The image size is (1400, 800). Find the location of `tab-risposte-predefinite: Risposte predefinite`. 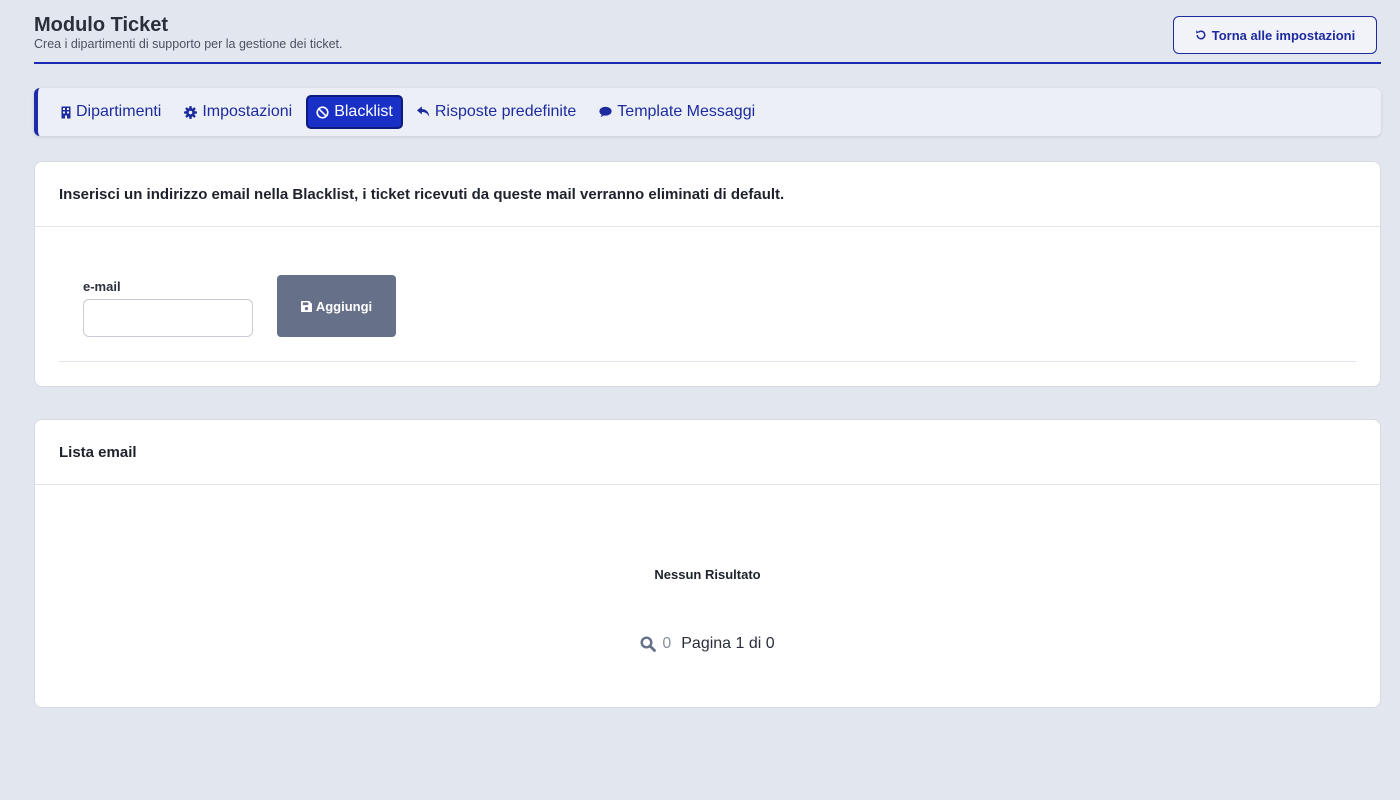

tab-risposte-predefinite: Risposte predefinite is located at coordinates (496, 112).